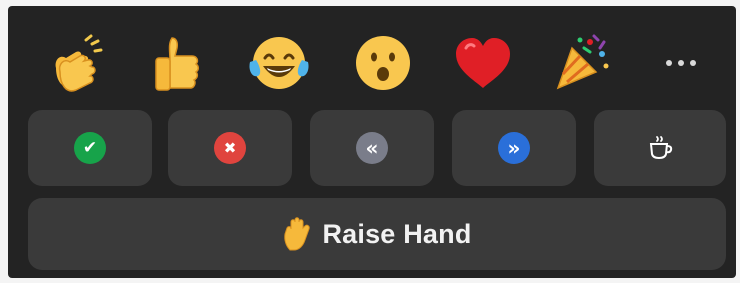 This screenshot has width=740, height=283. I want to click on feedback-yes-button: ✔, so click(90, 148).